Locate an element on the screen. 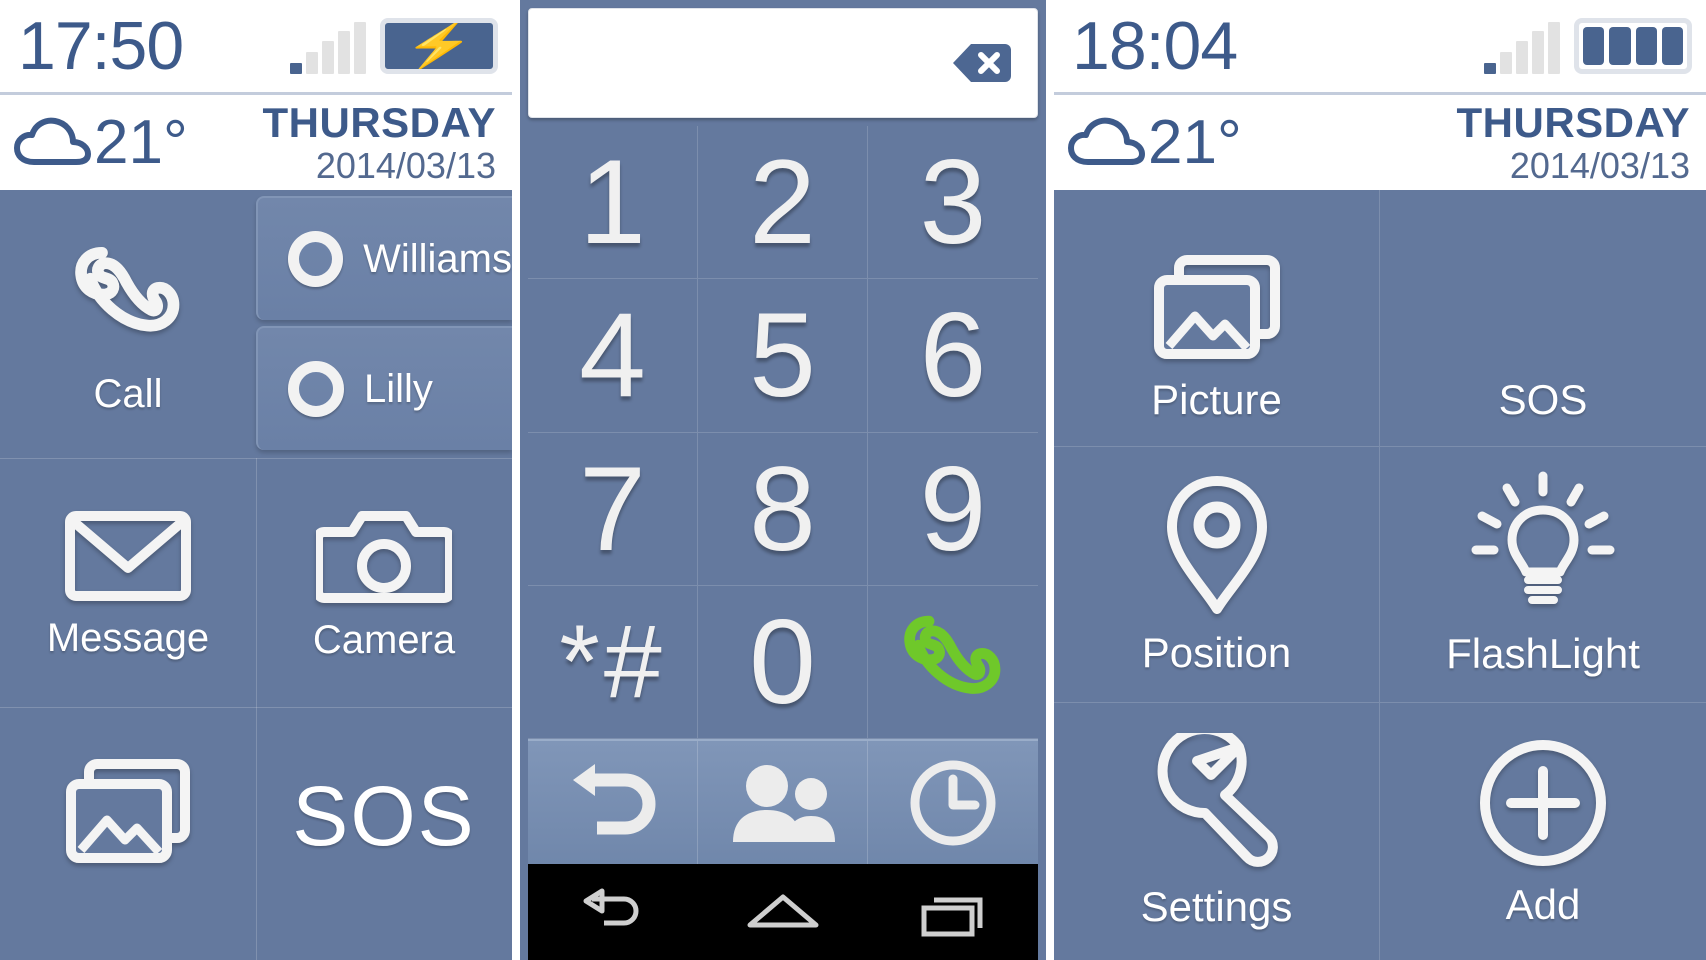 This screenshot has width=1706, height=960. key-9: 9 is located at coordinates (953, 509).